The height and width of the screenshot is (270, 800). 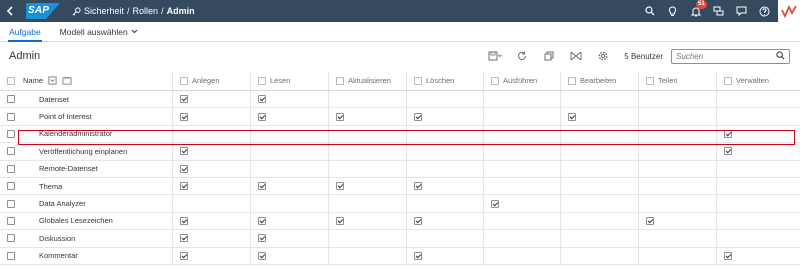 I want to click on copy-icon, so click(x=548, y=56).